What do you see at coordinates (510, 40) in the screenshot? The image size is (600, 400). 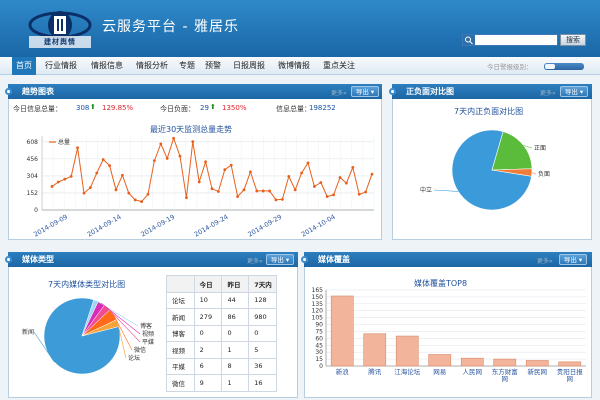 I see `search-input` at bounding box center [510, 40].